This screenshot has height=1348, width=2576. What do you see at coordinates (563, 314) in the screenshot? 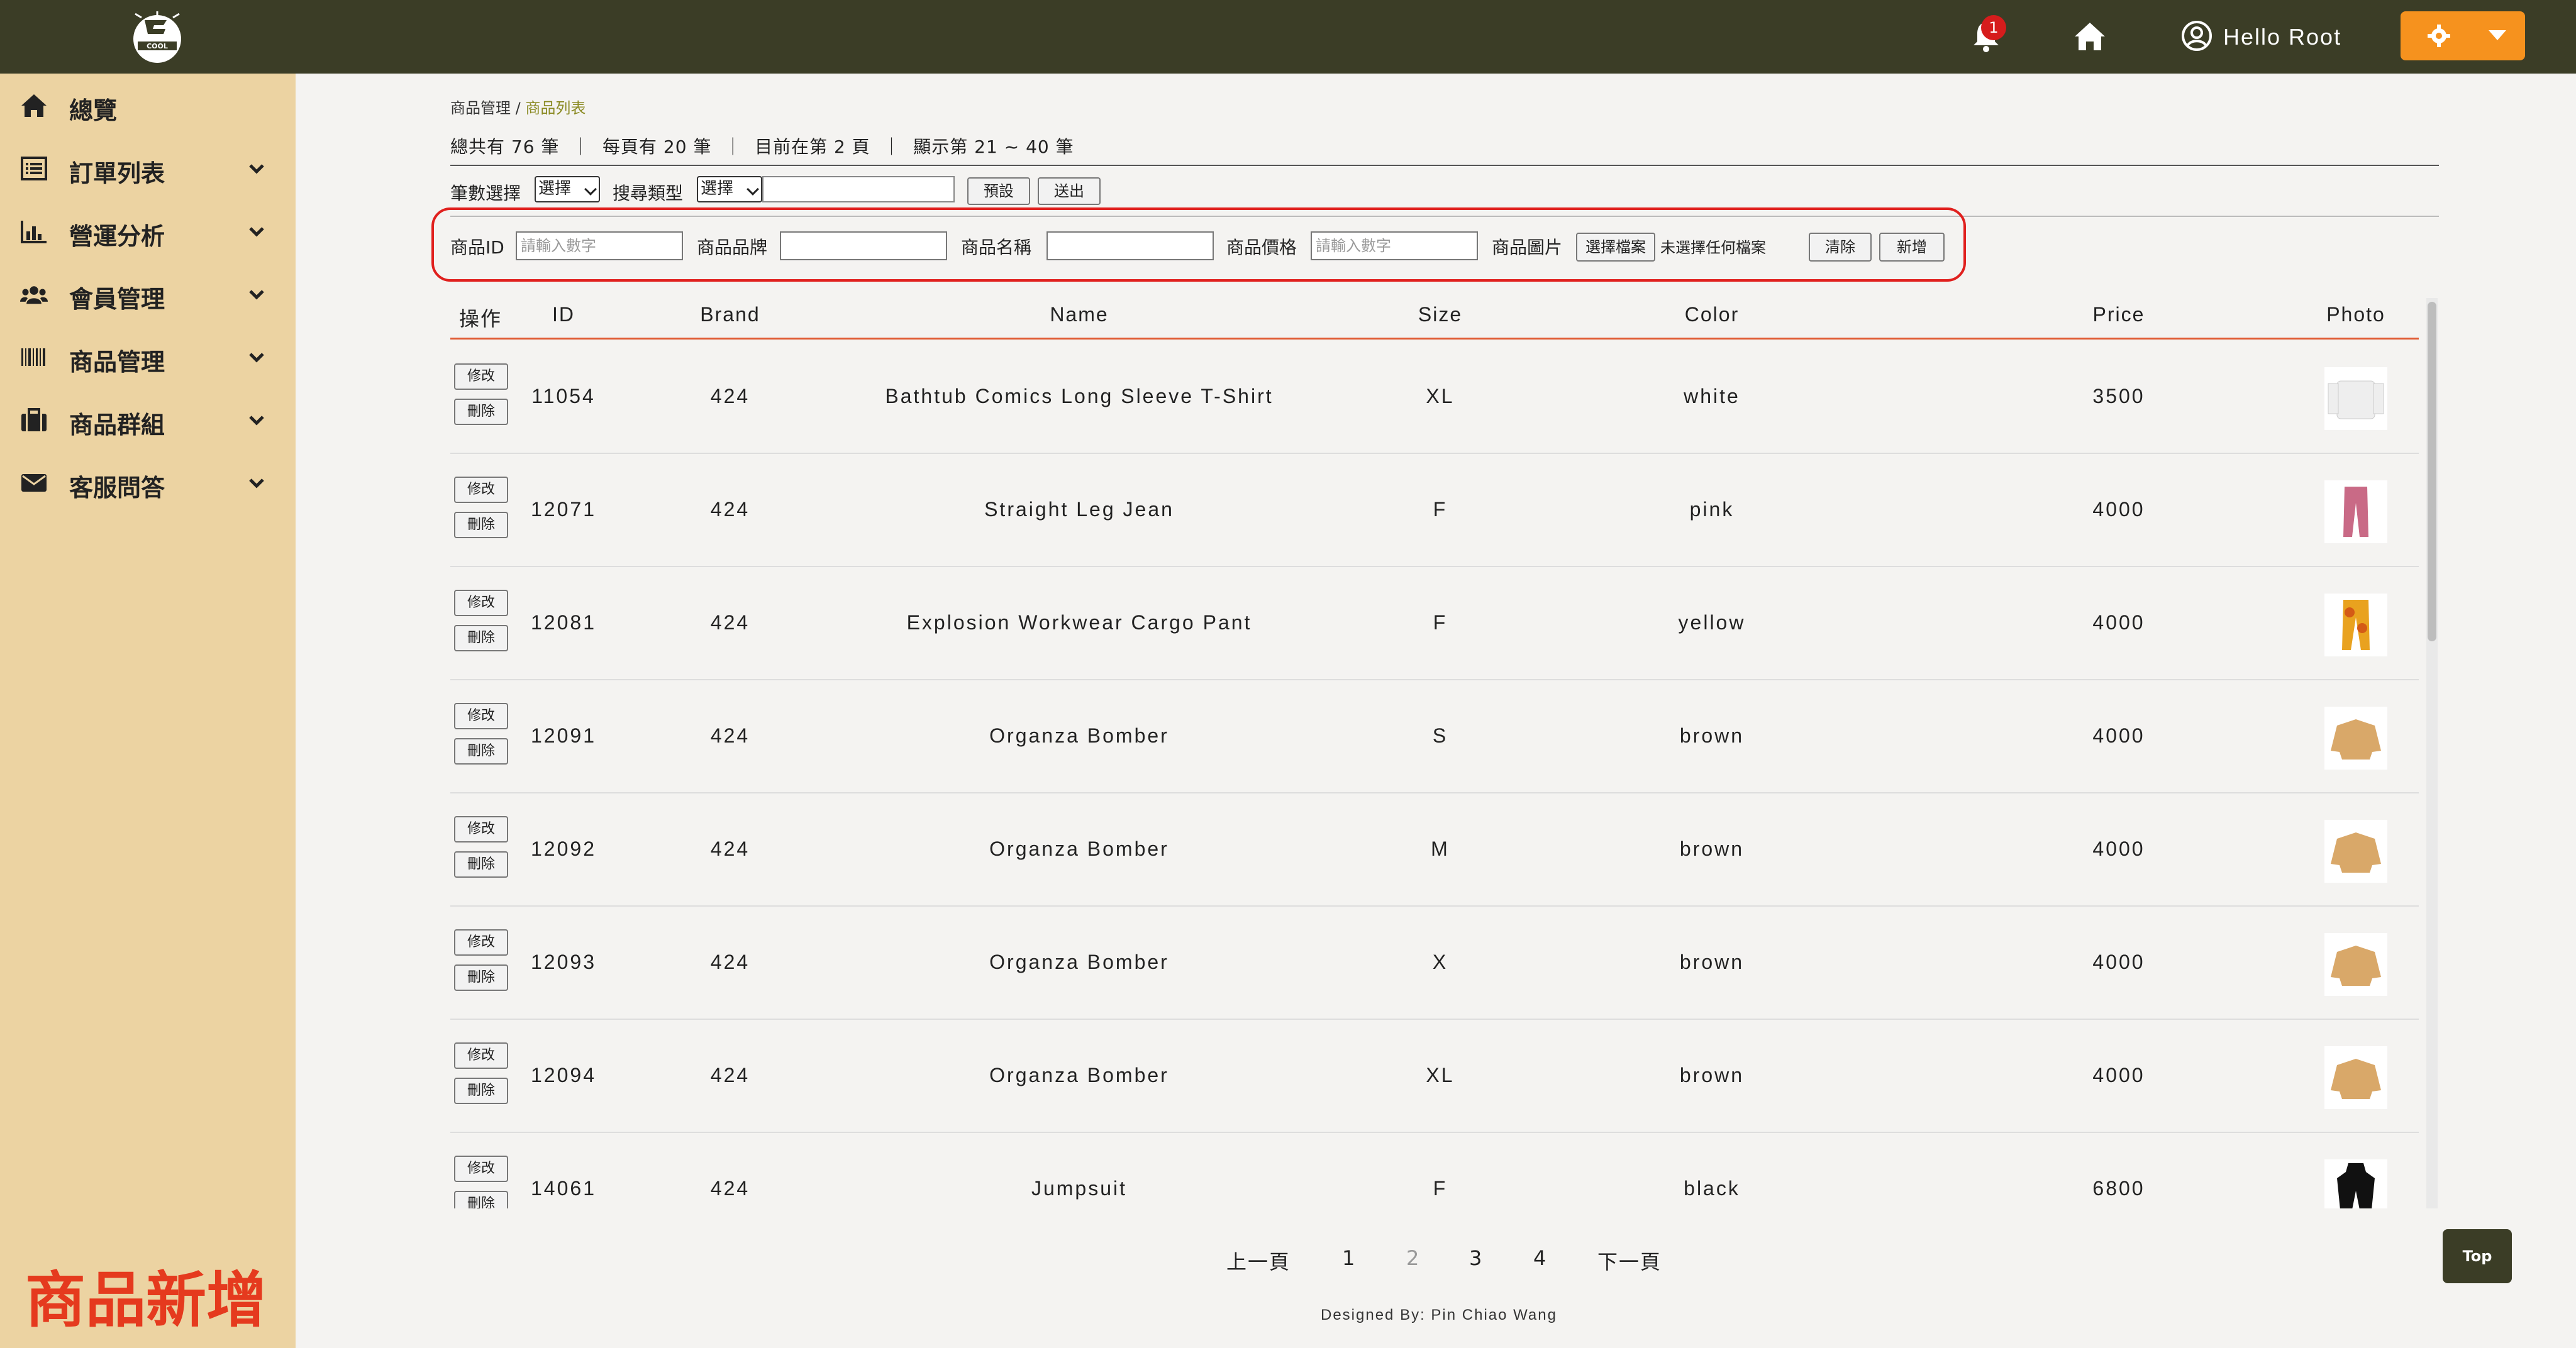
I see `column-header: ID` at bounding box center [563, 314].